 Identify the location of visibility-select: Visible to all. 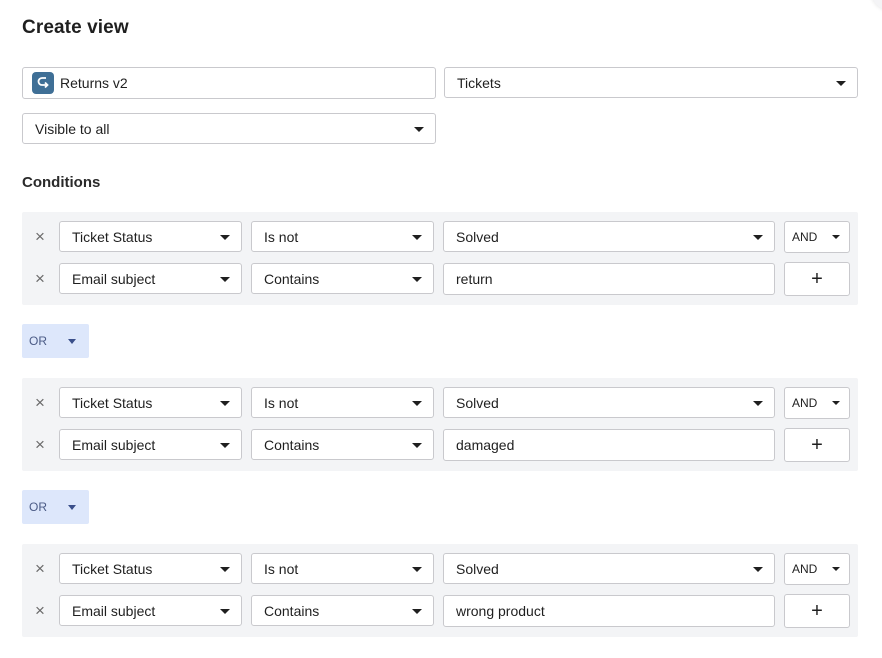
(229, 128).